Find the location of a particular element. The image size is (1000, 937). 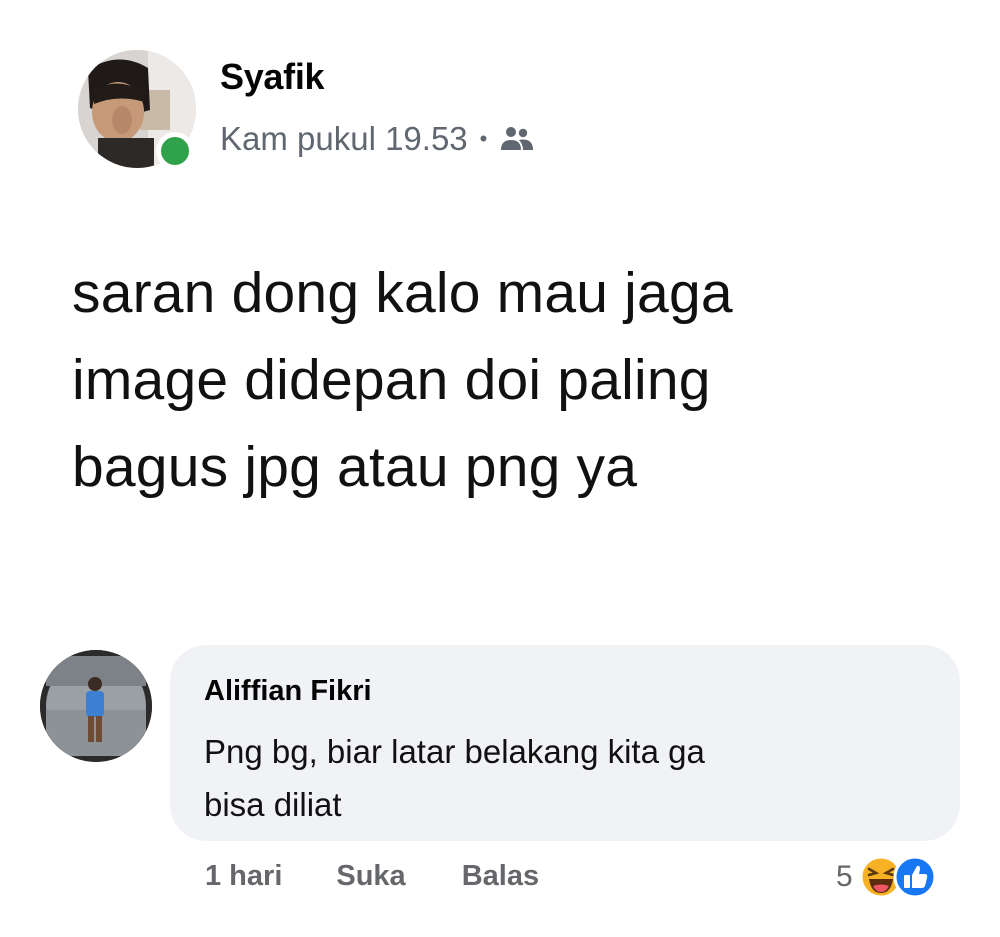

commenter-avatar-photo is located at coordinates (96, 706).